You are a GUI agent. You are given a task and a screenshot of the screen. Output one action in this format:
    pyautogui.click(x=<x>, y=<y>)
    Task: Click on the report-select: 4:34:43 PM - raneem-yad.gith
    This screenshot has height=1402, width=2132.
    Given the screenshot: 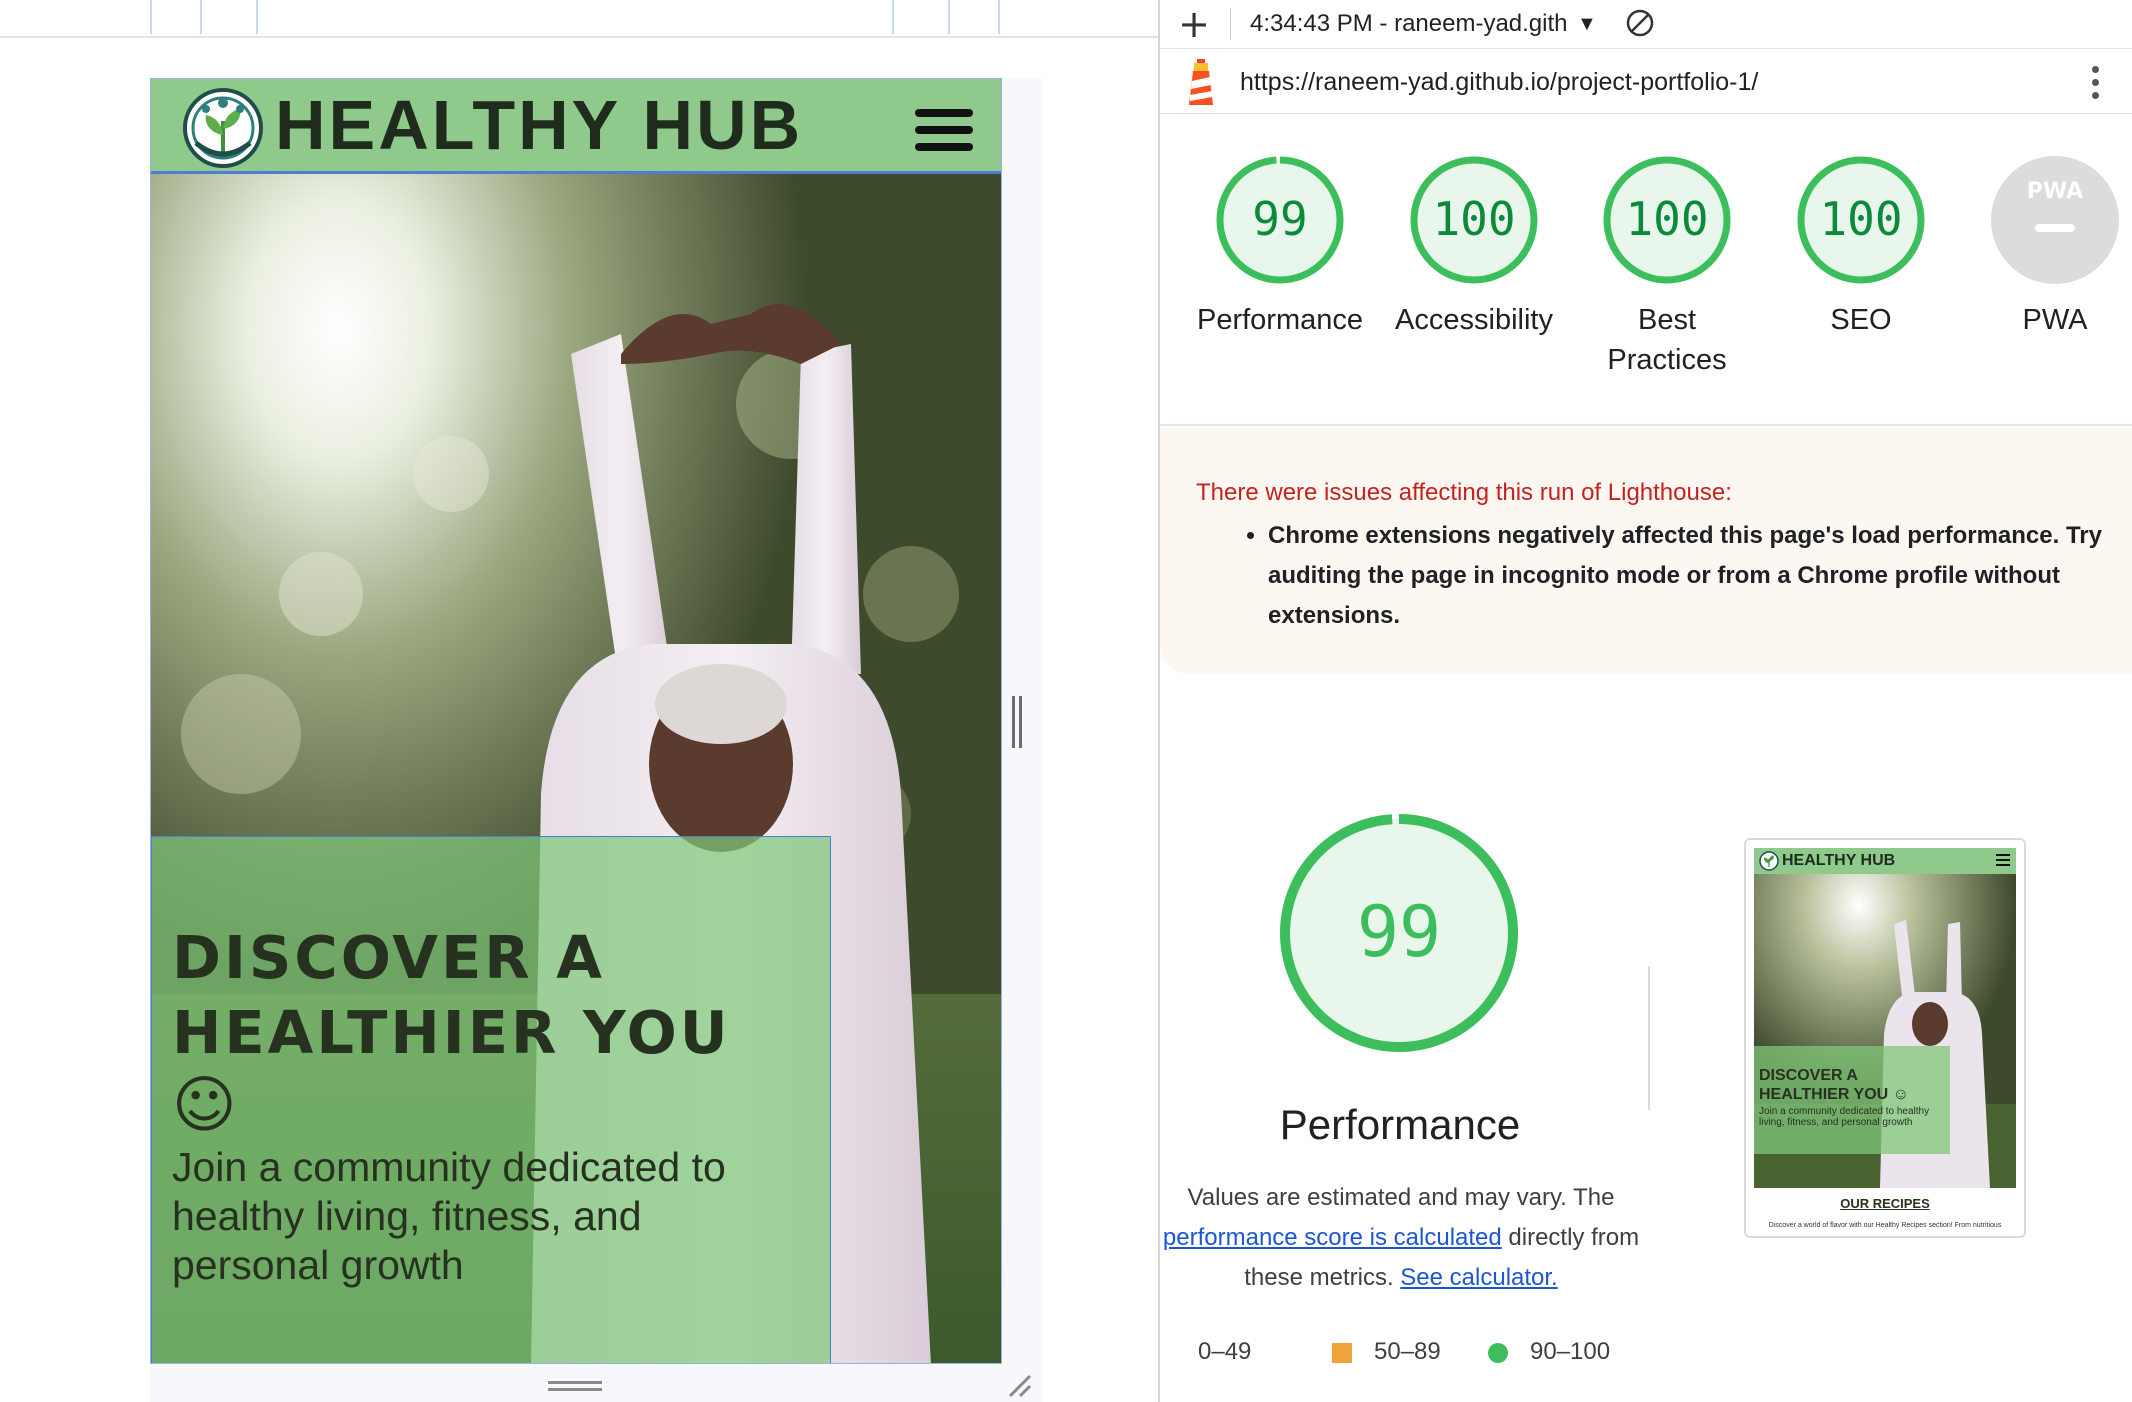 What is the action you would take?
    pyautogui.click(x=1409, y=24)
    